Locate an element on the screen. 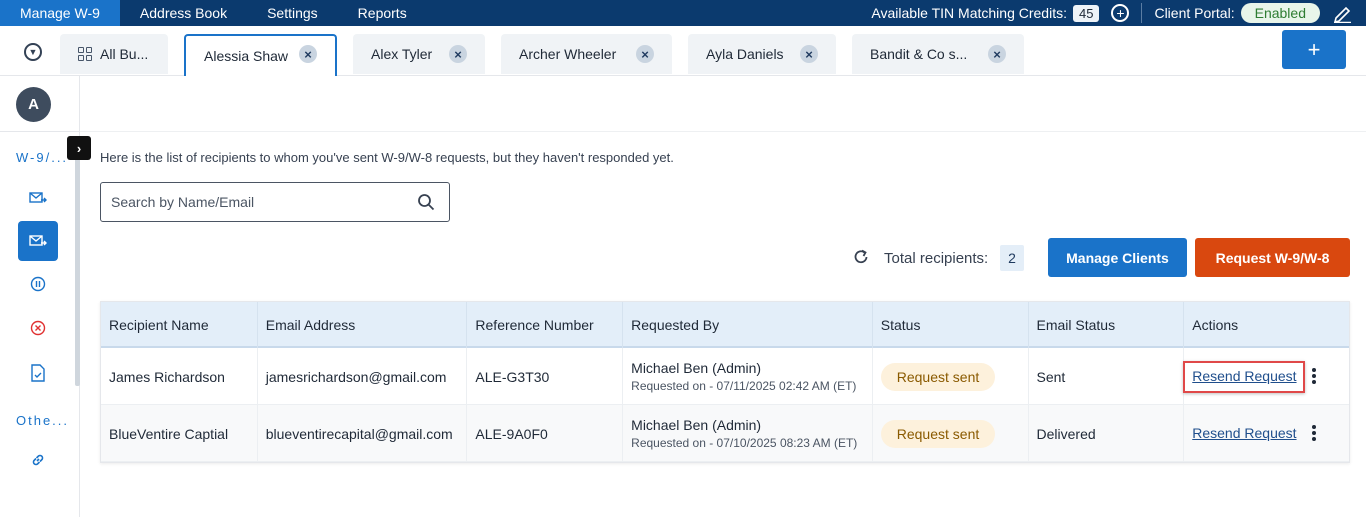 This screenshot has width=1366, height=517. nav-manage-w9: Manage W-9 is located at coordinates (60, 13).